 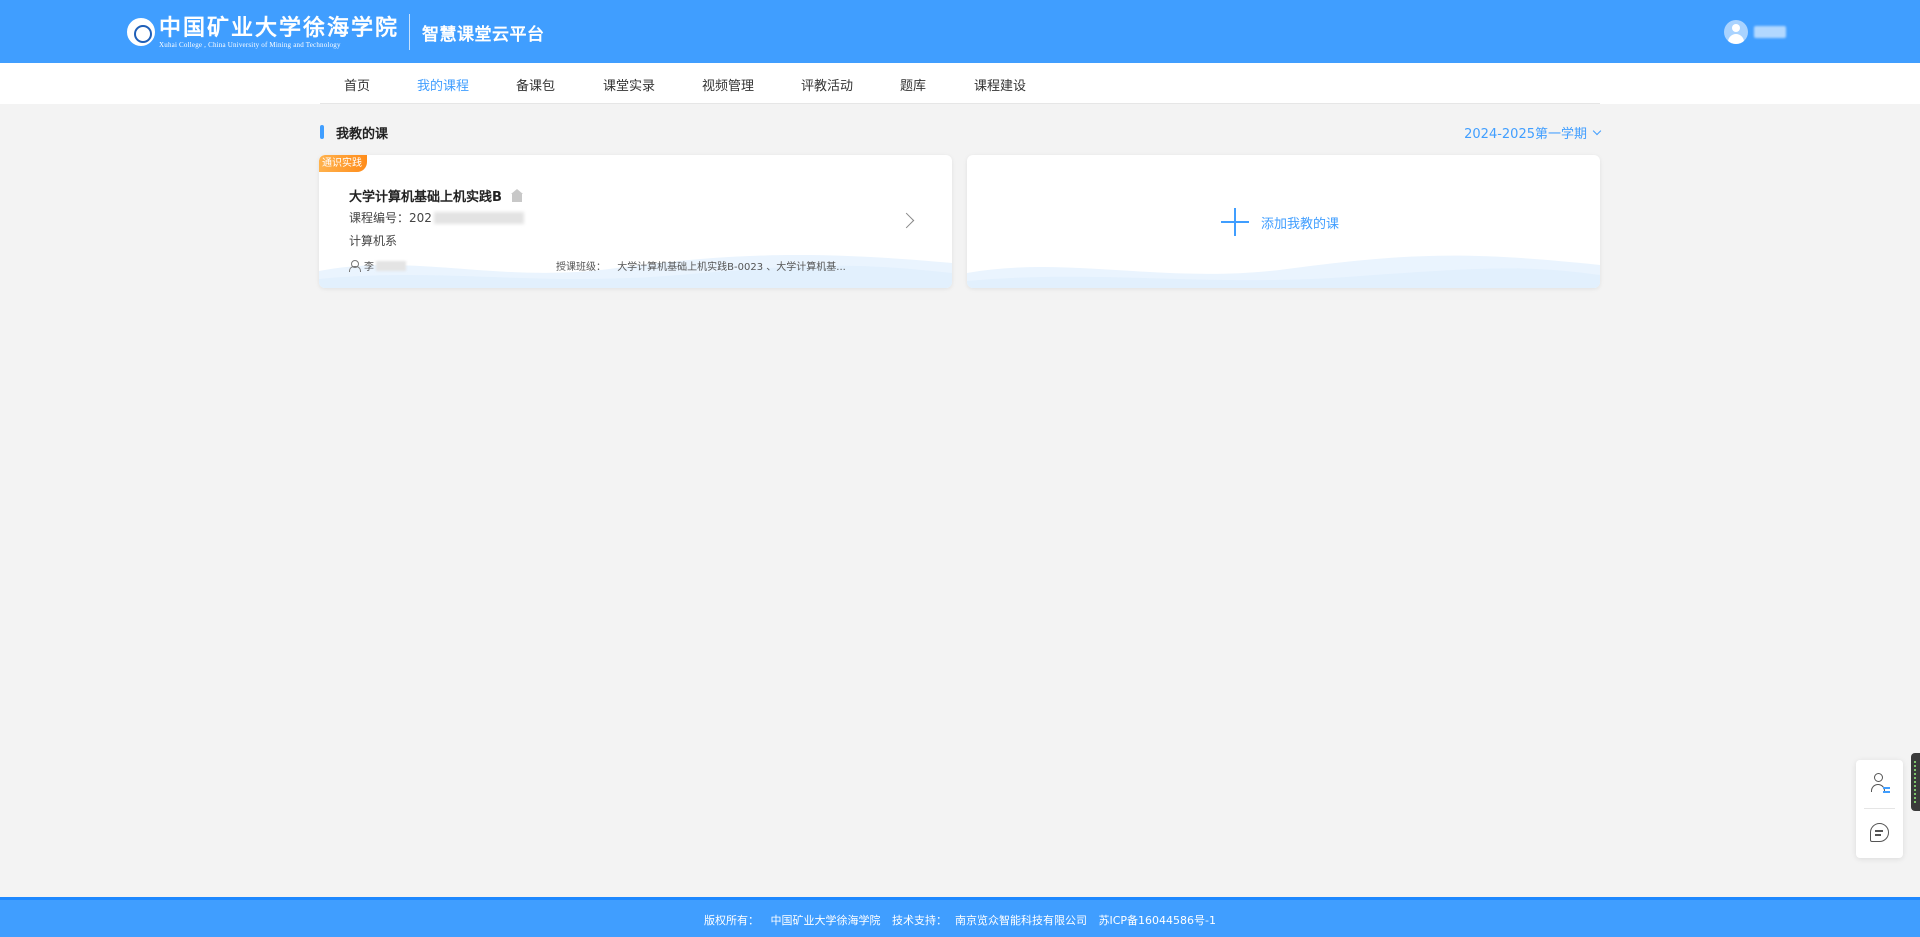 What do you see at coordinates (373, 241) in the screenshot?
I see `course-department: 计算机系` at bounding box center [373, 241].